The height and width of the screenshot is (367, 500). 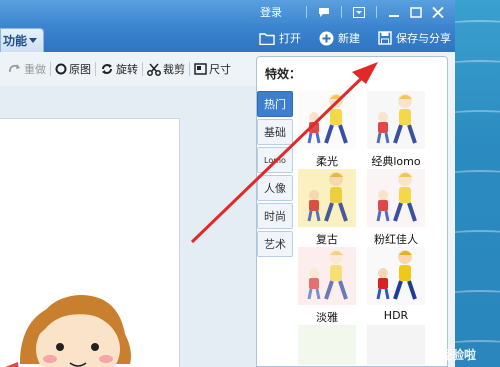 I want to click on chevron-down-icon, so click(x=33, y=40).